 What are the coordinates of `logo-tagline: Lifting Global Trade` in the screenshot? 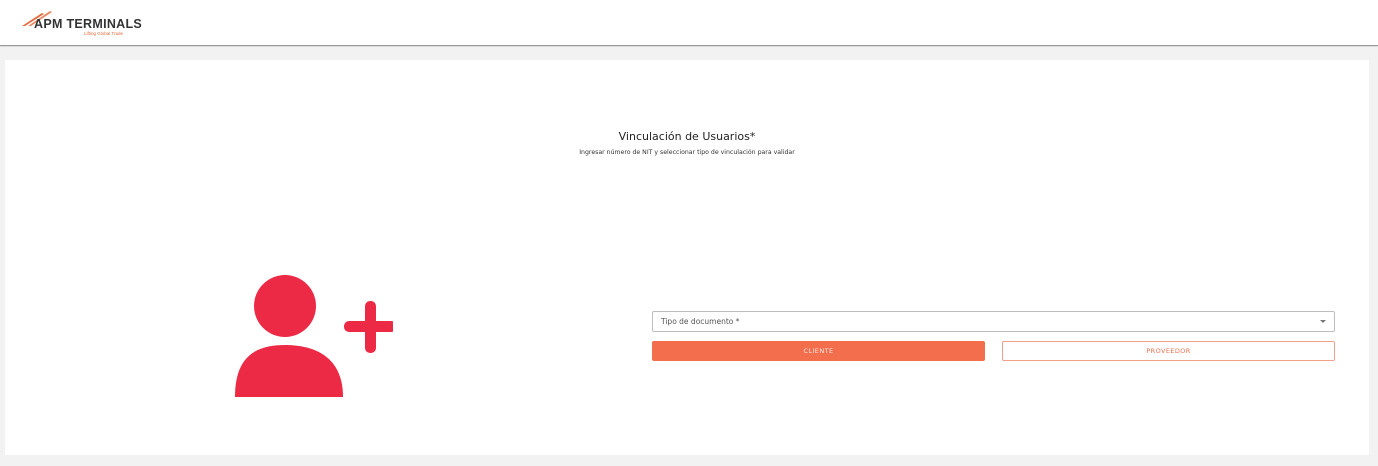 It's located at (104, 33).